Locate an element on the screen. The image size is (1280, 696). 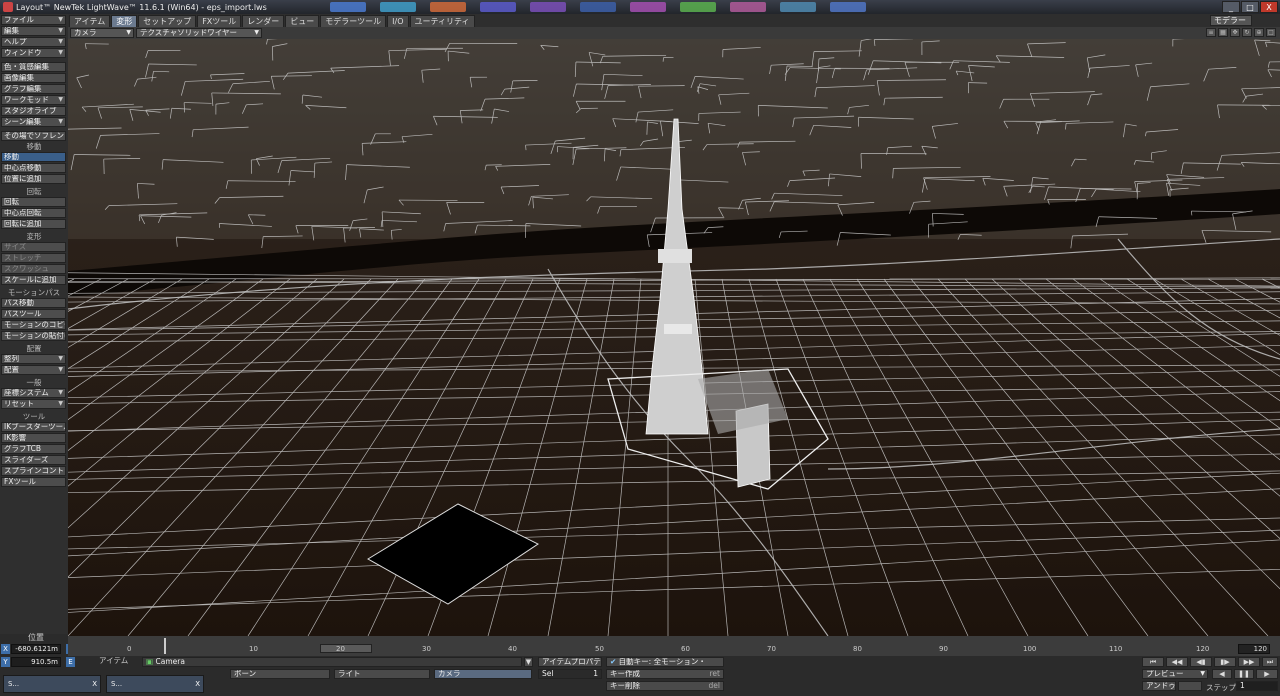
tab-view: ビュー is located at coordinates (302, 21).